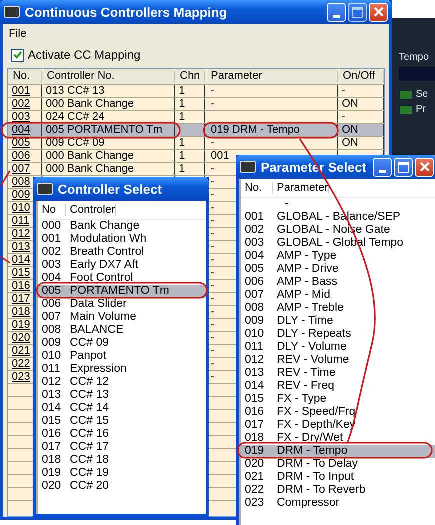 Image resolution: width=435 pixels, height=525 pixels. What do you see at coordinates (338, 295) in the screenshot?
I see `list-item: 007 AMP - Mid` at bounding box center [338, 295].